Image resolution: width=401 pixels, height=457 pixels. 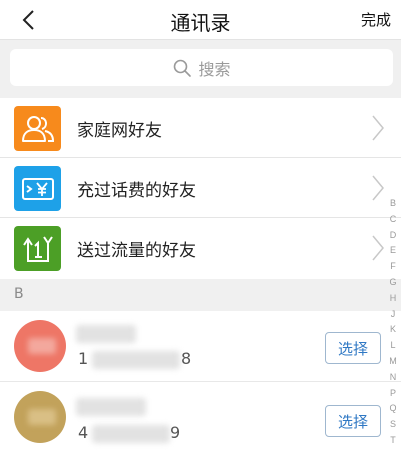 What do you see at coordinates (376, 19) in the screenshot?
I see `done-button: 完成` at bounding box center [376, 19].